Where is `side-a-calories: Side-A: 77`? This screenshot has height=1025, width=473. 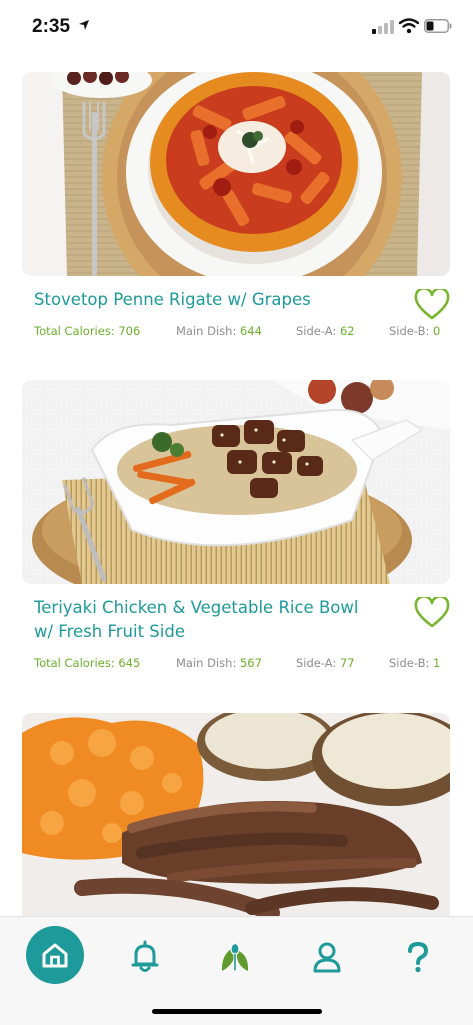
side-a-calories: Side-A: 77 is located at coordinates (325, 663).